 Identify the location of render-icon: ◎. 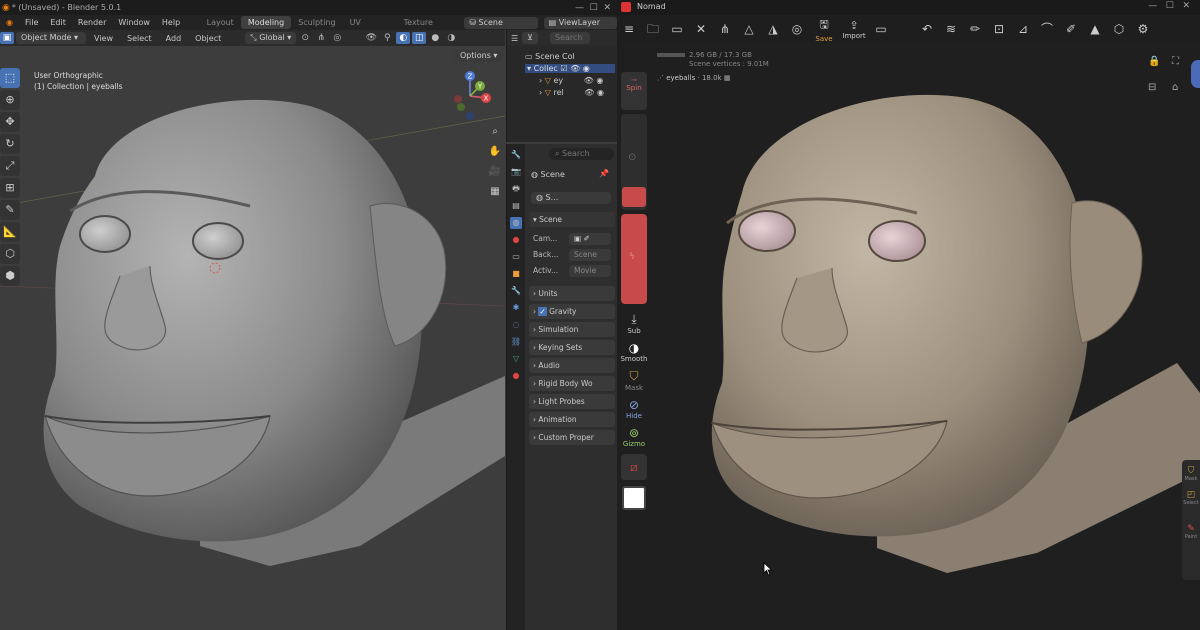
(797, 29).